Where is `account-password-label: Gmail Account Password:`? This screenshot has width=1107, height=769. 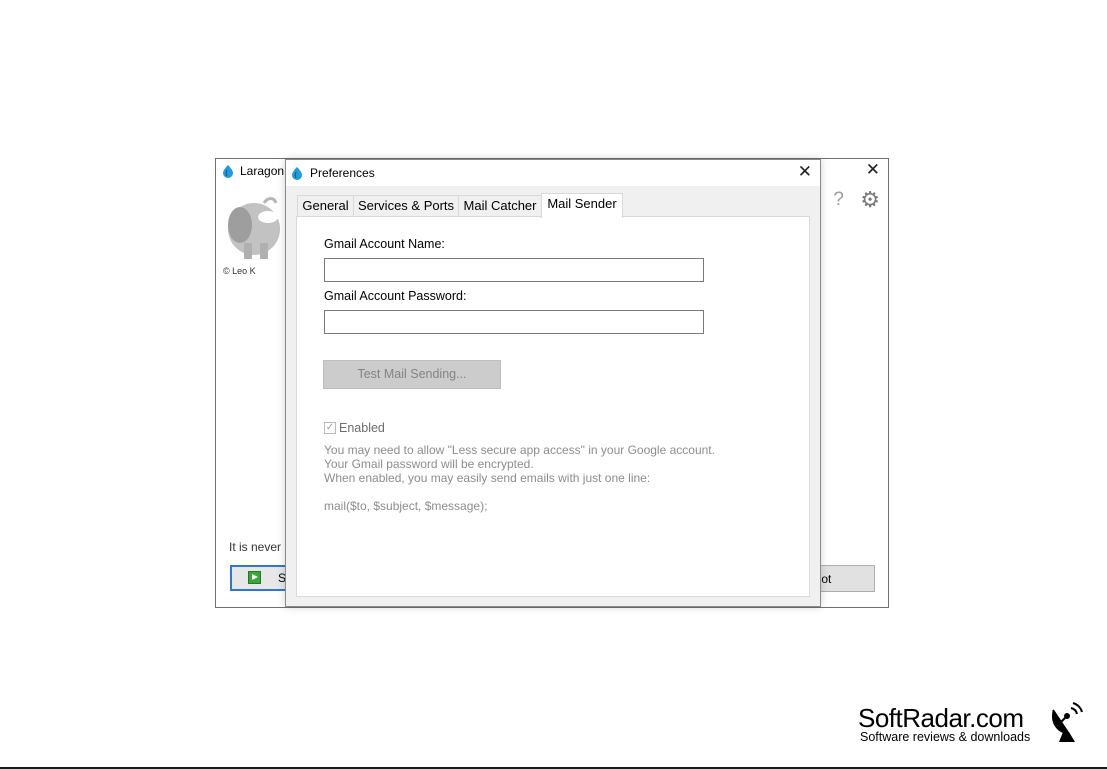
account-password-label: Gmail Account Password: is located at coordinates (395, 296).